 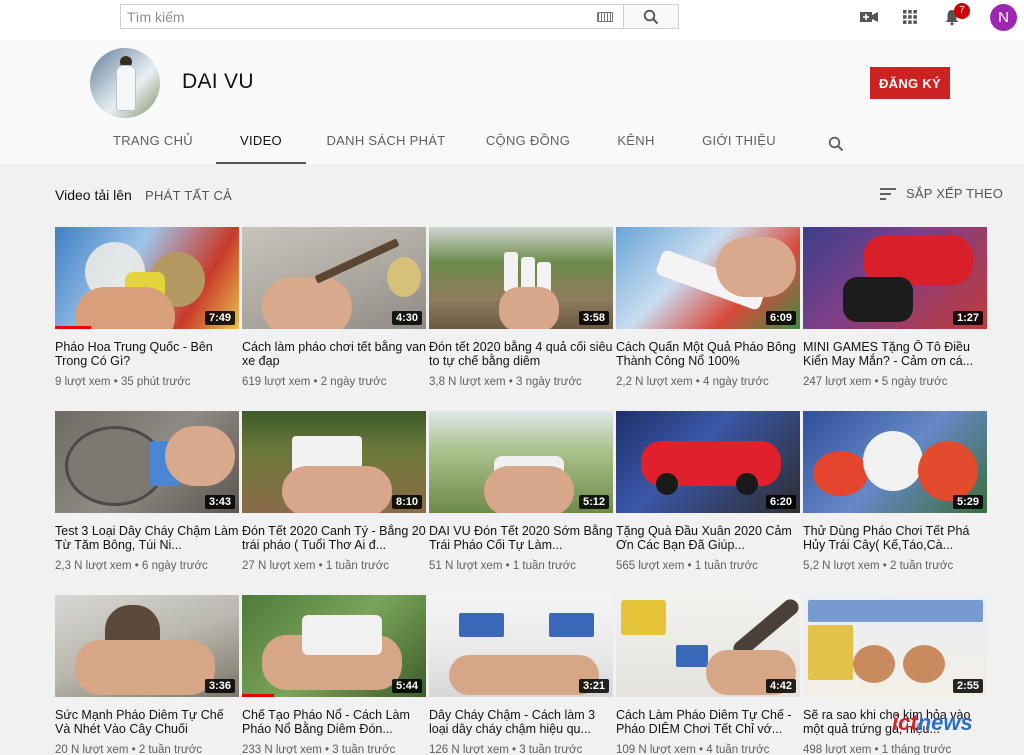 I want to click on video-meta: 20 N lượt xem • 2 tuần trước, so click(x=129, y=749).